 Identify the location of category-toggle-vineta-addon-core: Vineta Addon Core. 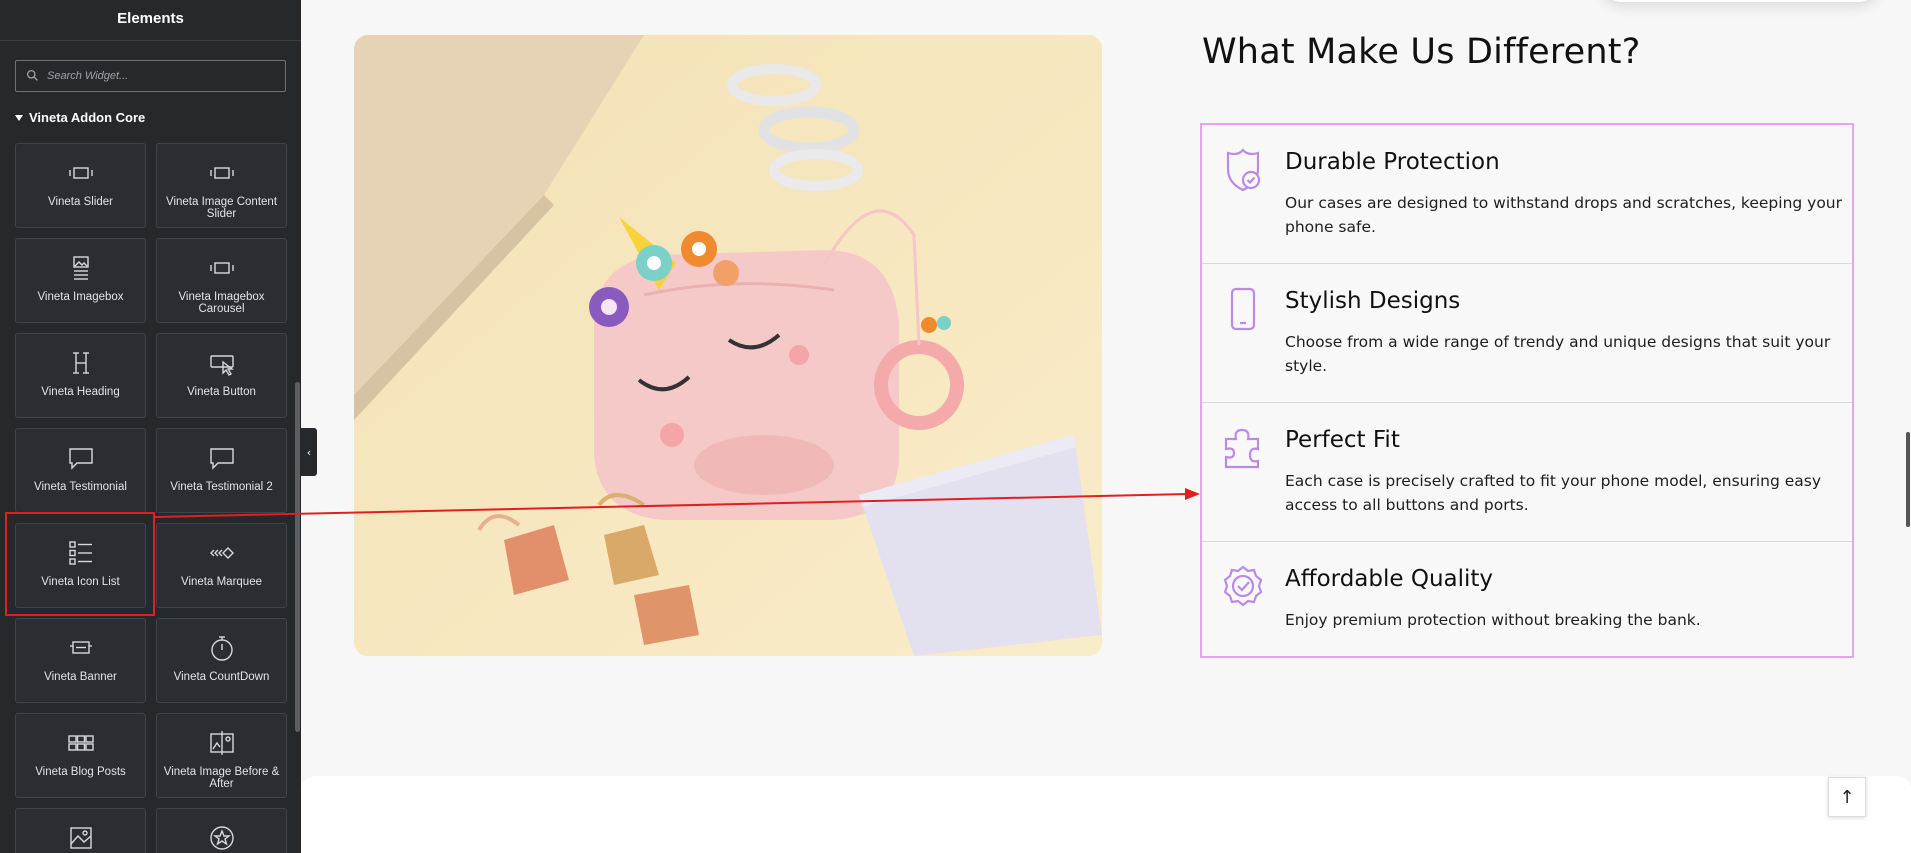
(80, 117).